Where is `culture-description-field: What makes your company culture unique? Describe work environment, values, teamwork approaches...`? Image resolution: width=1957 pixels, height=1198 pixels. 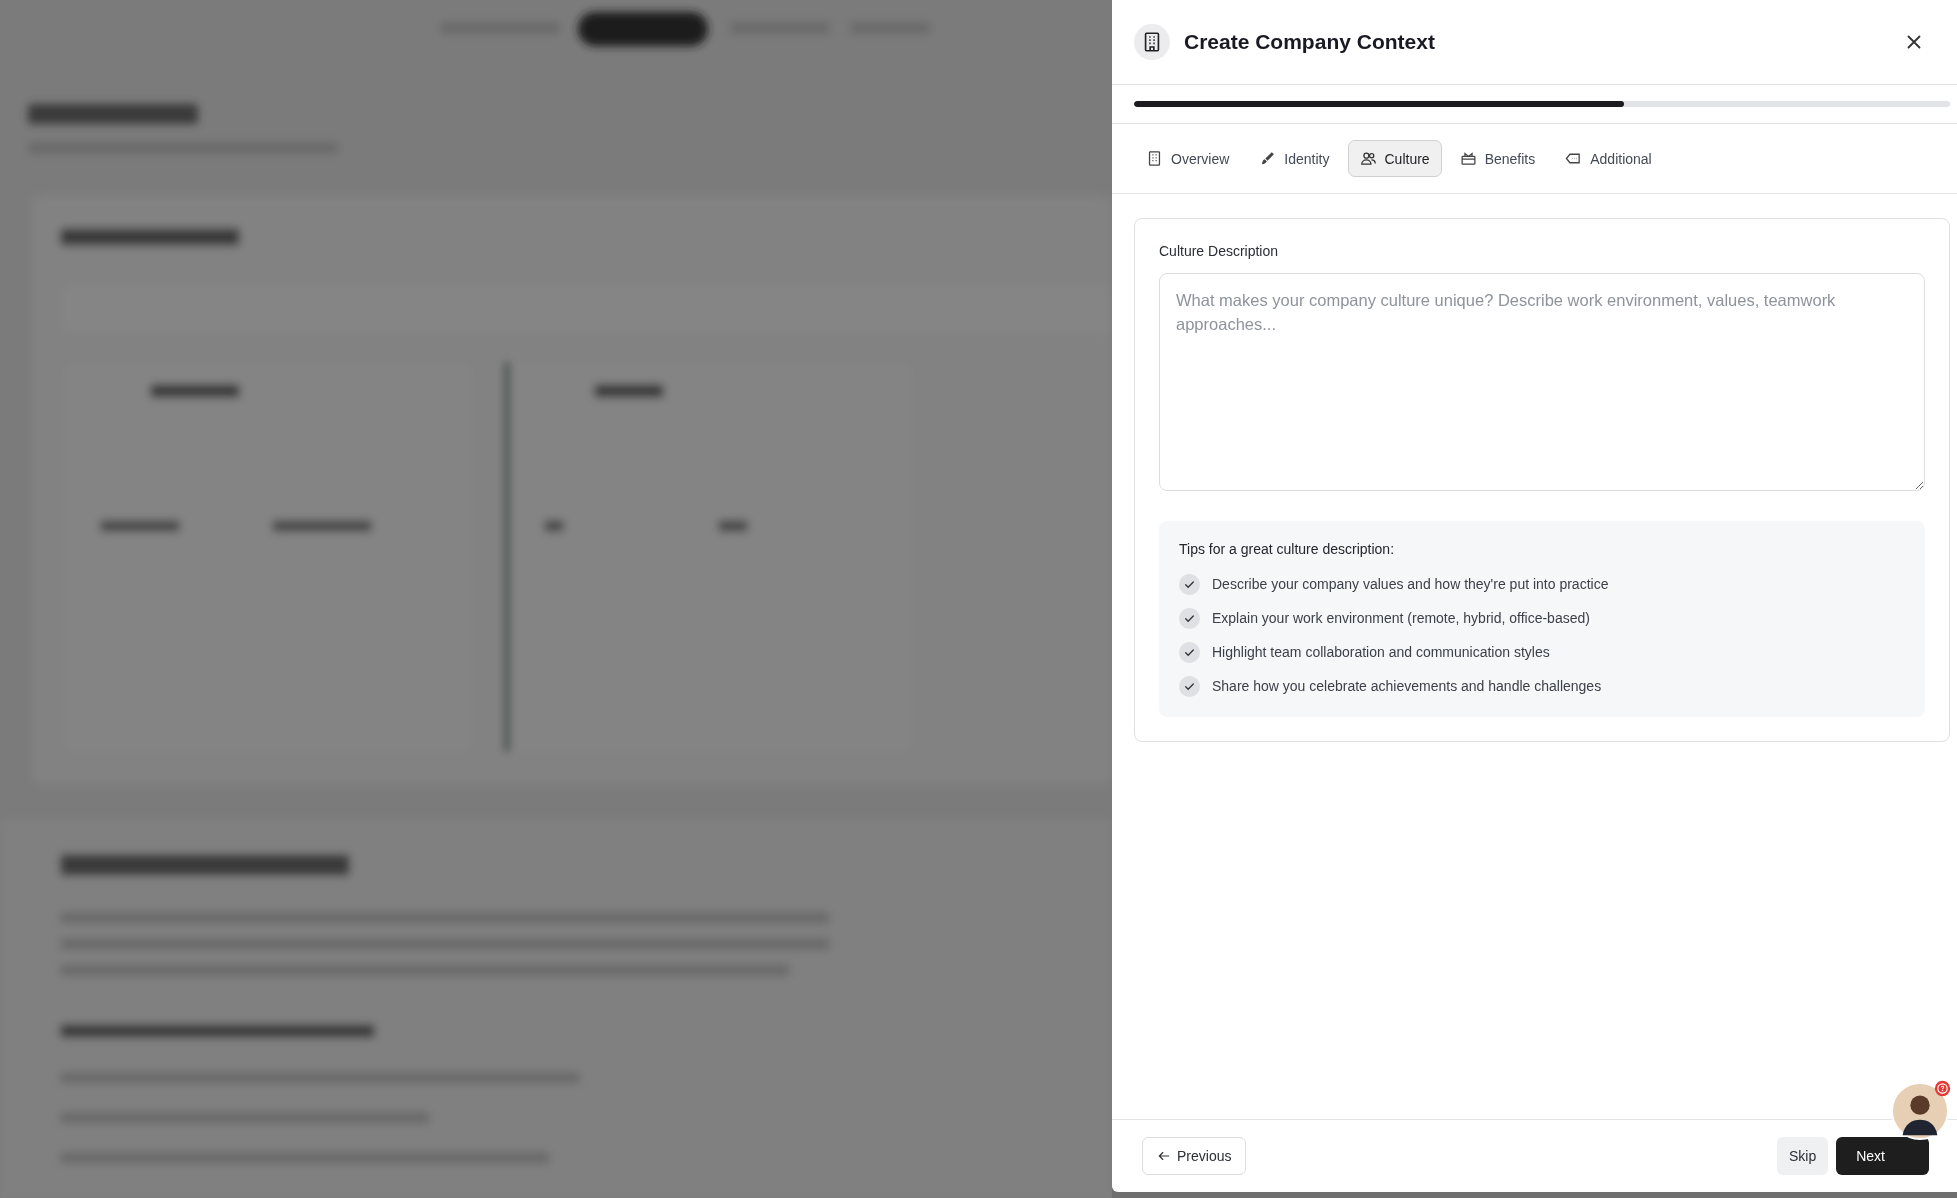
culture-description-field: What makes your company culture unique? Describe work environment, values, teamwork approaches... is located at coordinates (1542, 382).